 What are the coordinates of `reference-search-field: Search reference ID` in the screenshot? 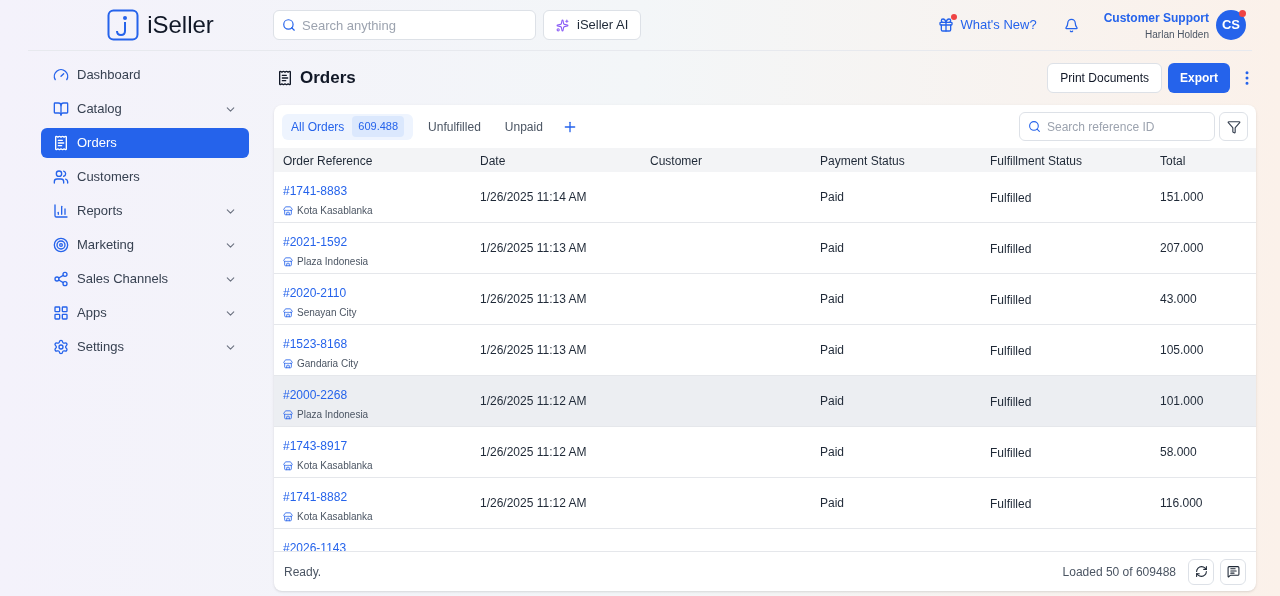 It's located at (1117, 126).